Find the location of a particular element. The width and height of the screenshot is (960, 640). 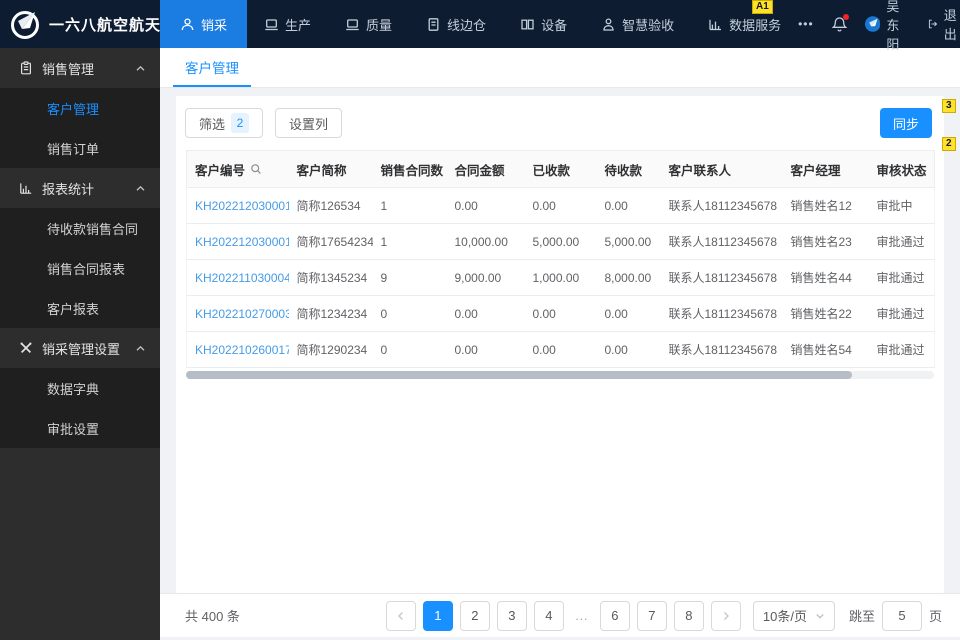

cell: 8,000.00 is located at coordinates (628, 277).